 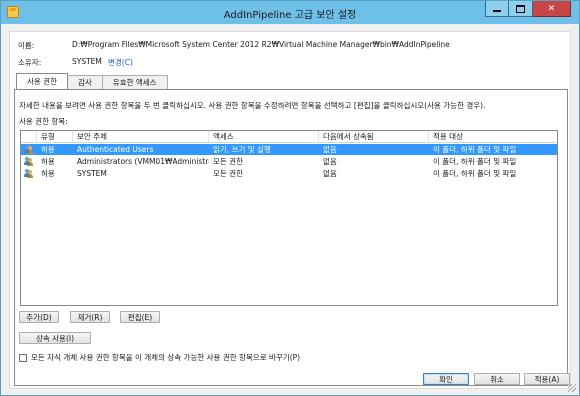 What do you see at coordinates (374, 137) in the screenshot?
I see `column-inherited-from: 다음에서 상속됨` at bounding box center [374, 137].